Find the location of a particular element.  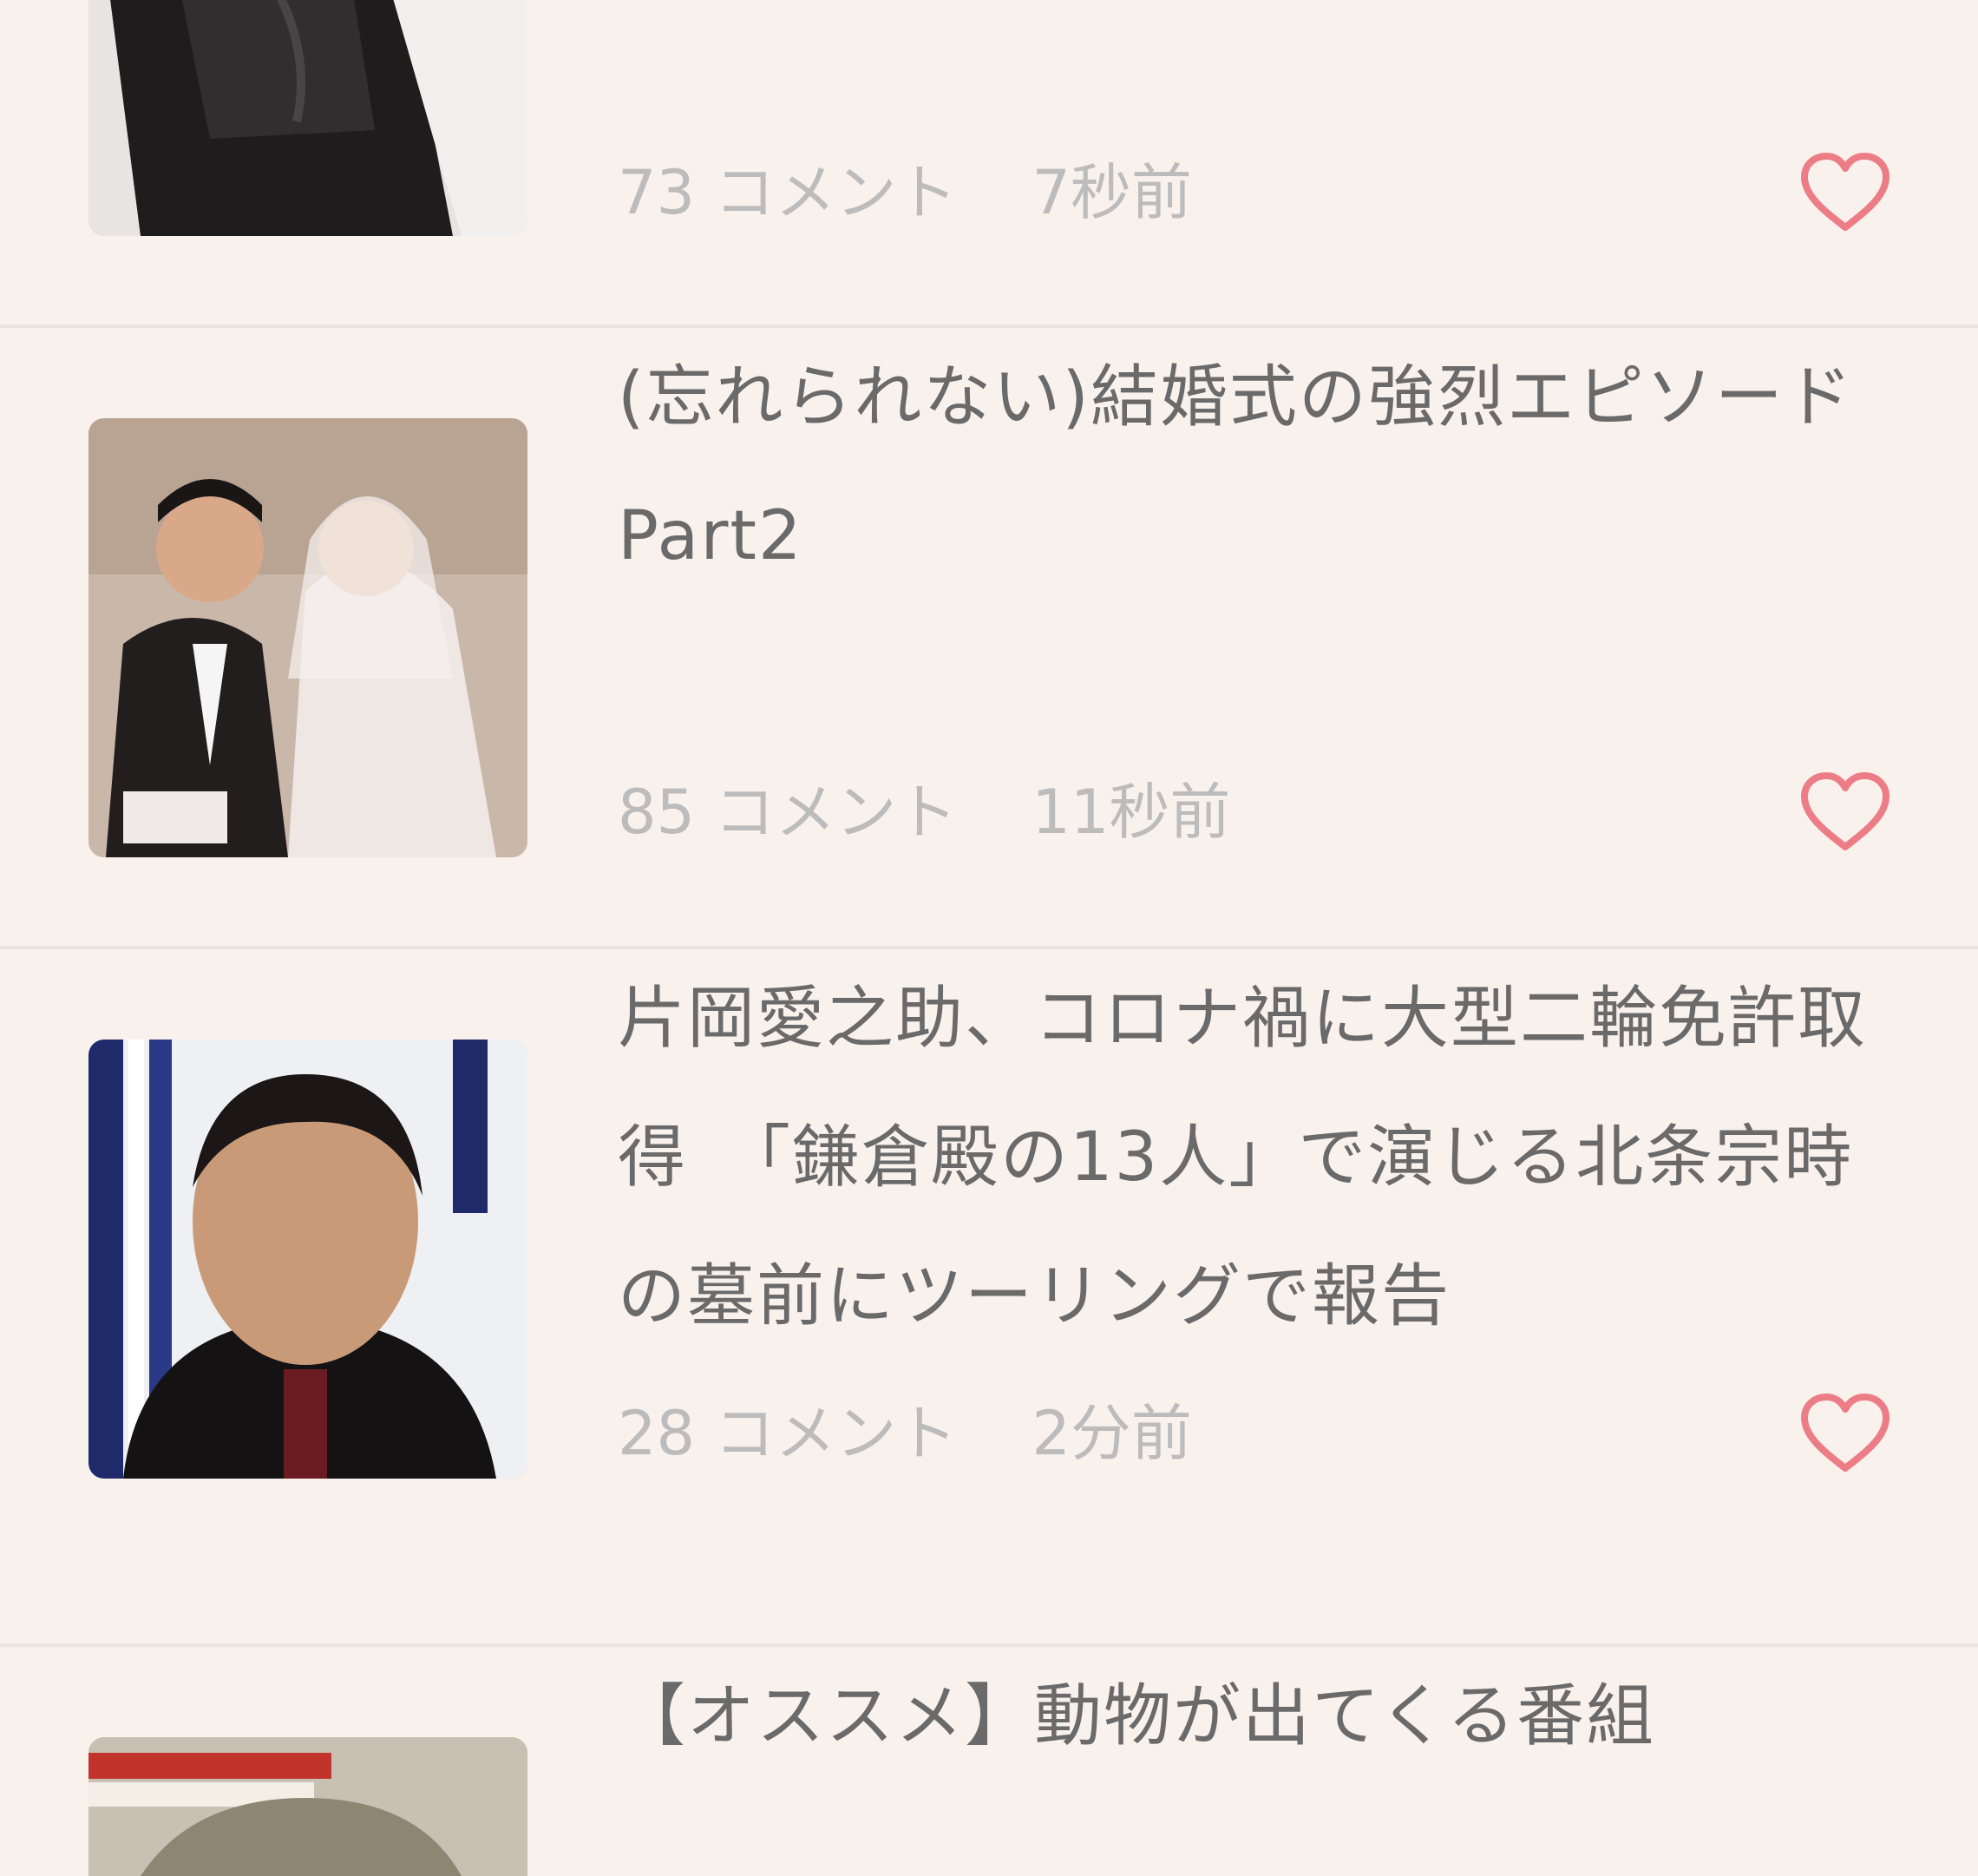

comment-count: 85 コメント is located at coordinates (788, 813).